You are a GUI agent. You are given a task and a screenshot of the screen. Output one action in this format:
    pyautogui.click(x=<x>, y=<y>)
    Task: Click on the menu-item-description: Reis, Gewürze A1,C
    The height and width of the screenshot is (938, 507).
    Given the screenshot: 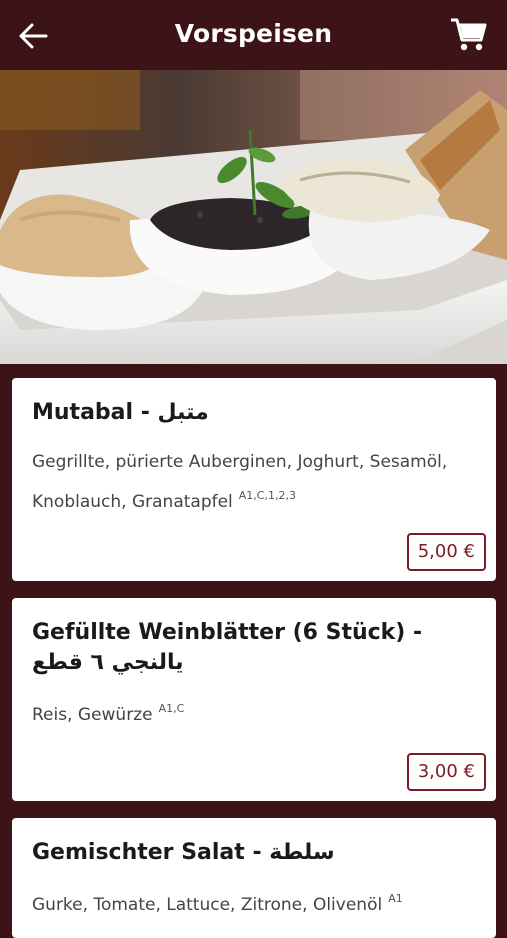 What is the action you would take?
    pyautogui.click(x=254, y=712)
    